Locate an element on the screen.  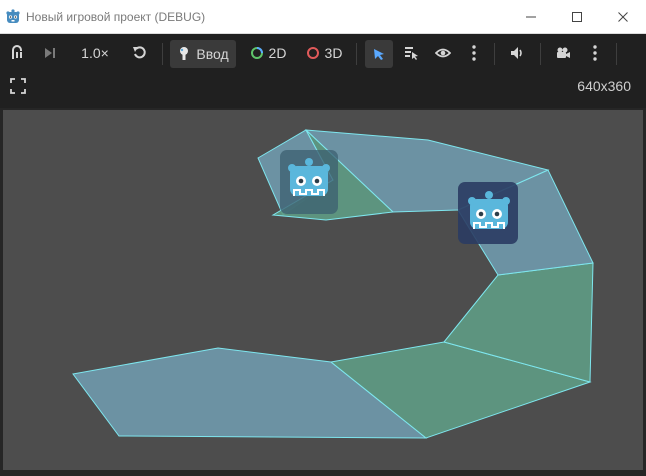
next-frame-icon is located at coordinates (50, 53).